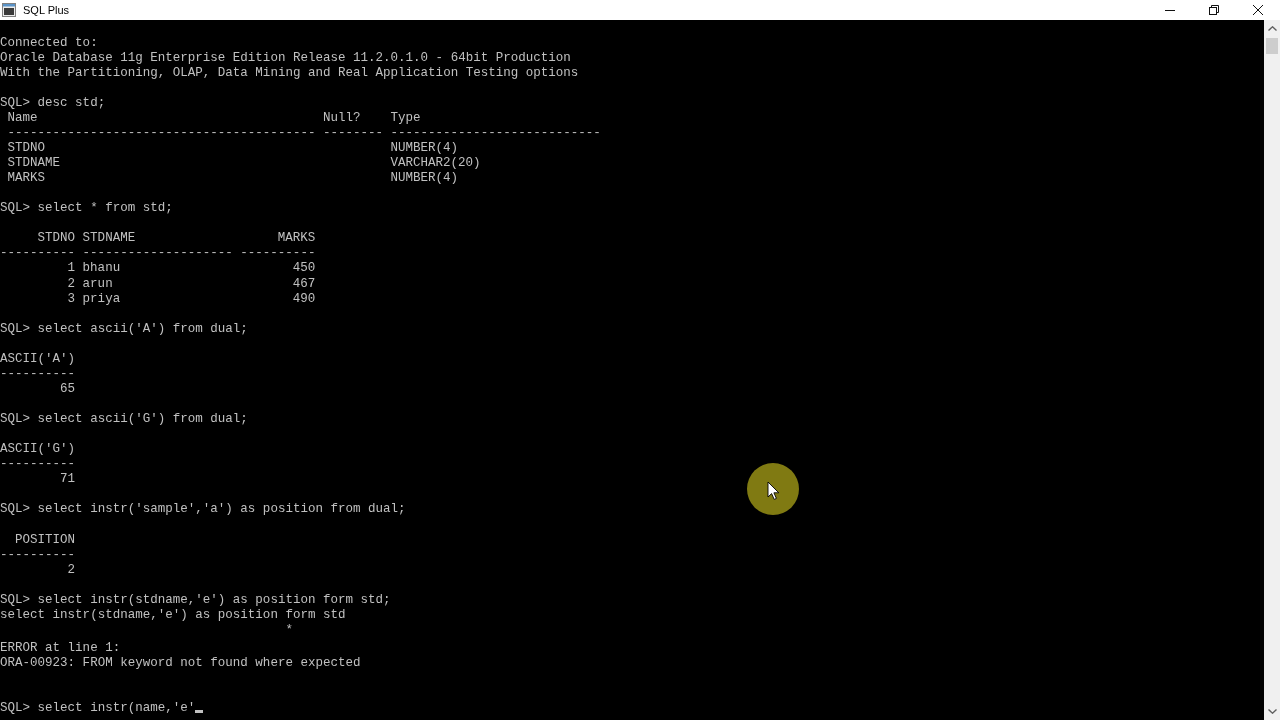  I want to click on column-header: ASCII('G'), so click(38, 449).